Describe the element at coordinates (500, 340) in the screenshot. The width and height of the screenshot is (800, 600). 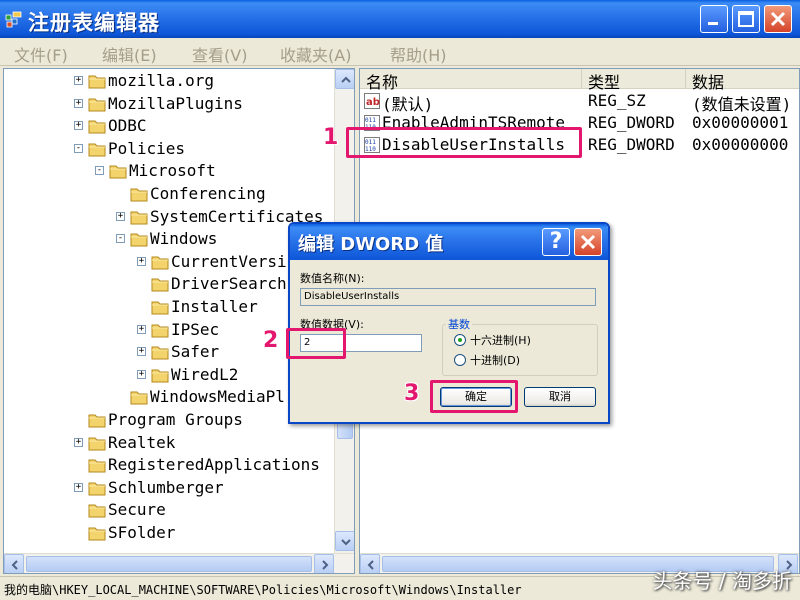
I see `hex-radio-label: 十六进制(H)` at that location.